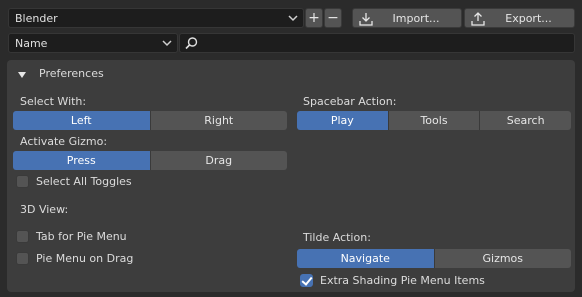  I want to click on pie-menu-on-drag-checkbox, so click(22, 258).